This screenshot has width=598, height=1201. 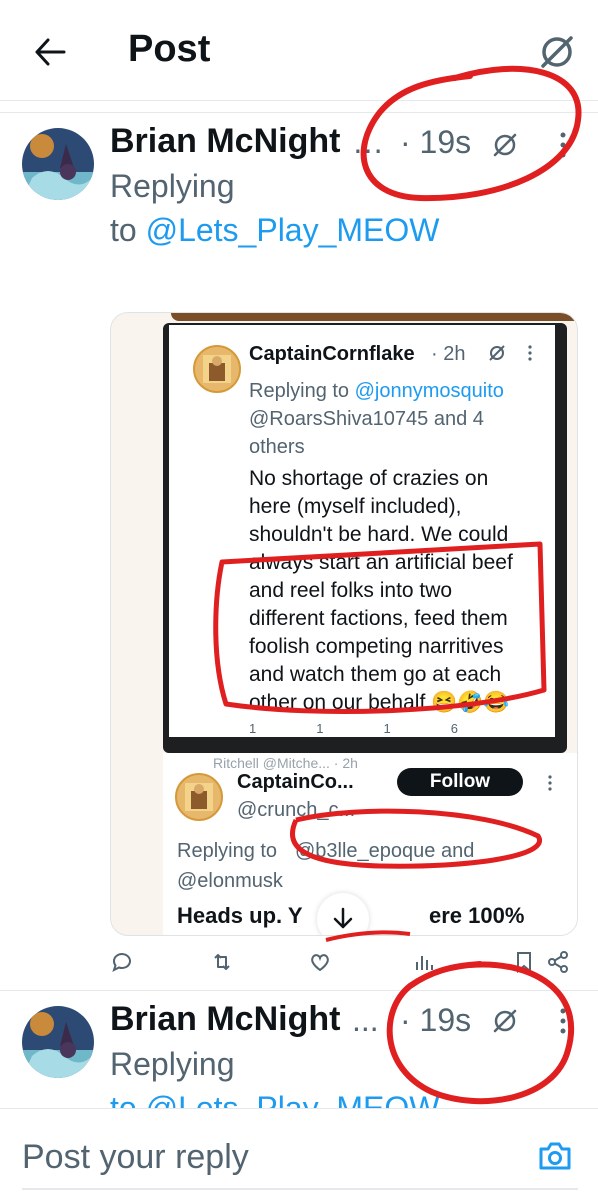 What do you see at coordinates (477, 915) in the screenshot?
I see `embedded-body-end: ere 100%` at bounding box center [477, 915].